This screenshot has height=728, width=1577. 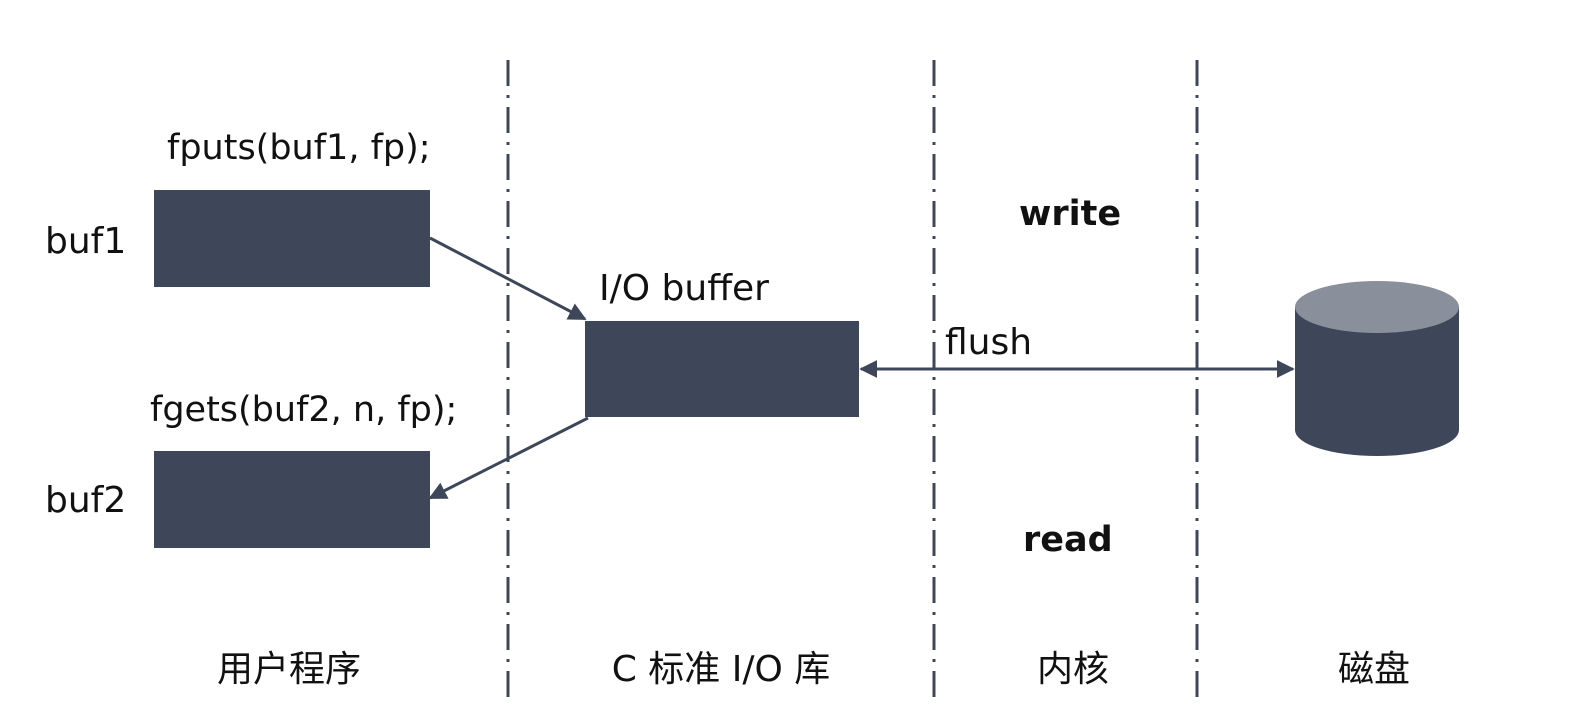 I want to click on read-label: read, so click(x=1068, y=540).